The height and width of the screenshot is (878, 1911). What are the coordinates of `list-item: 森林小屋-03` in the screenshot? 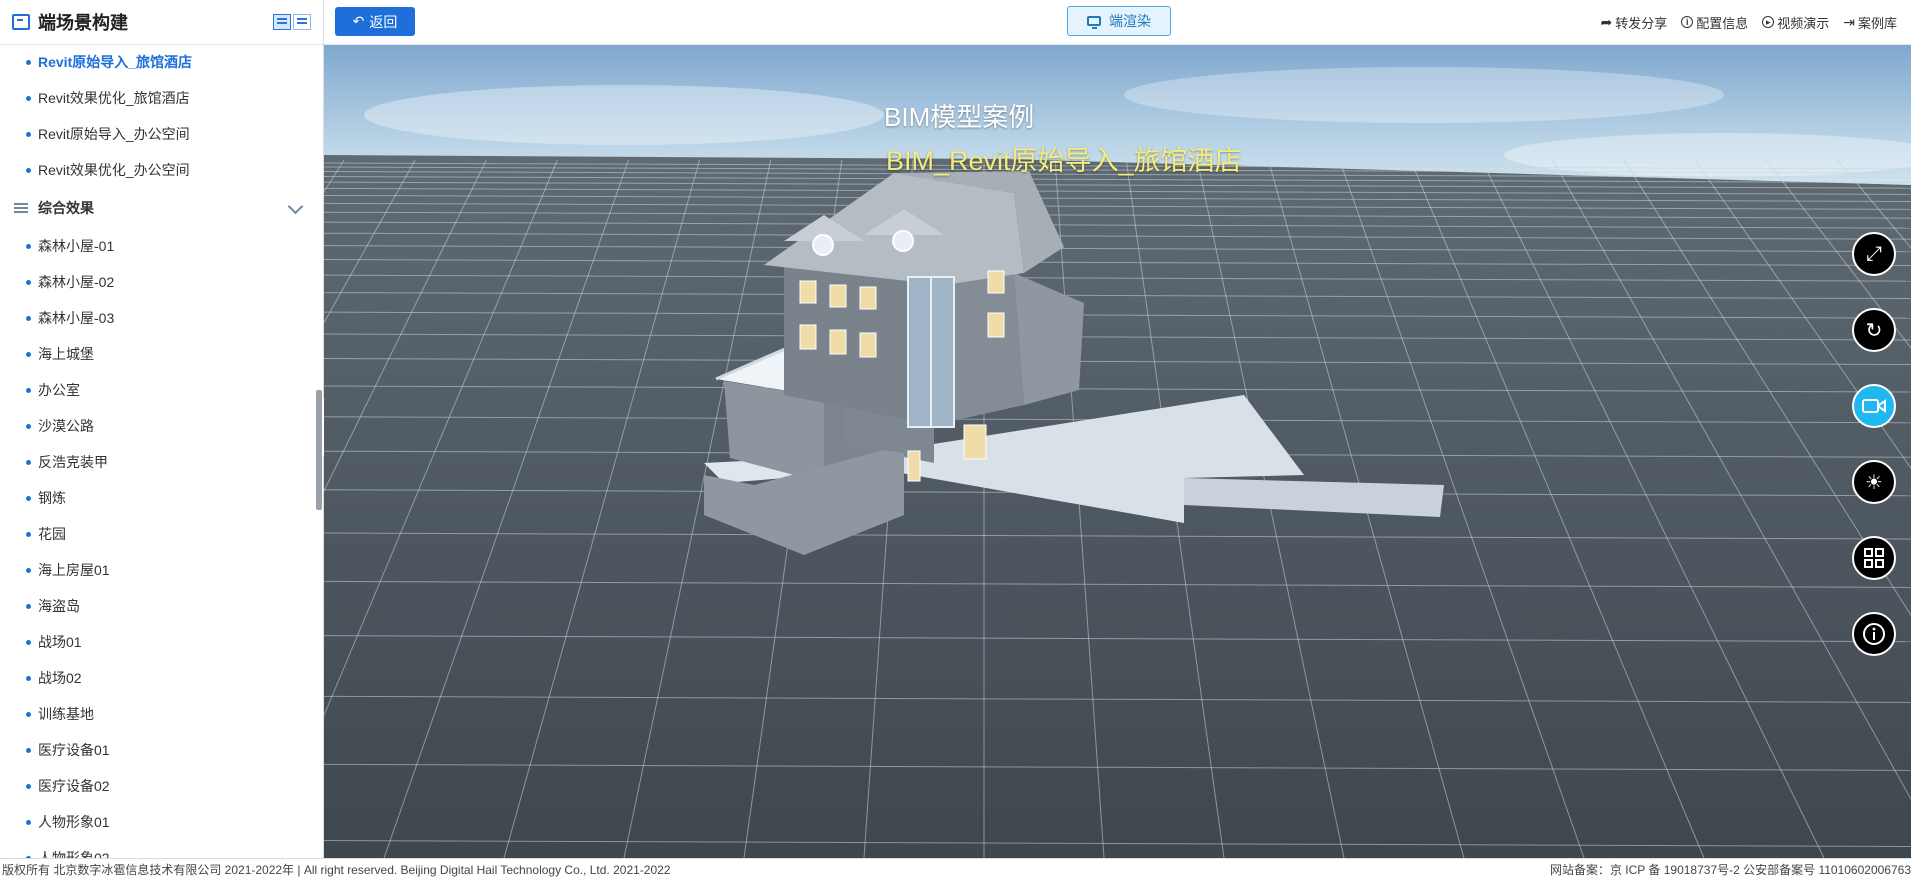 It's located at (161, 318).